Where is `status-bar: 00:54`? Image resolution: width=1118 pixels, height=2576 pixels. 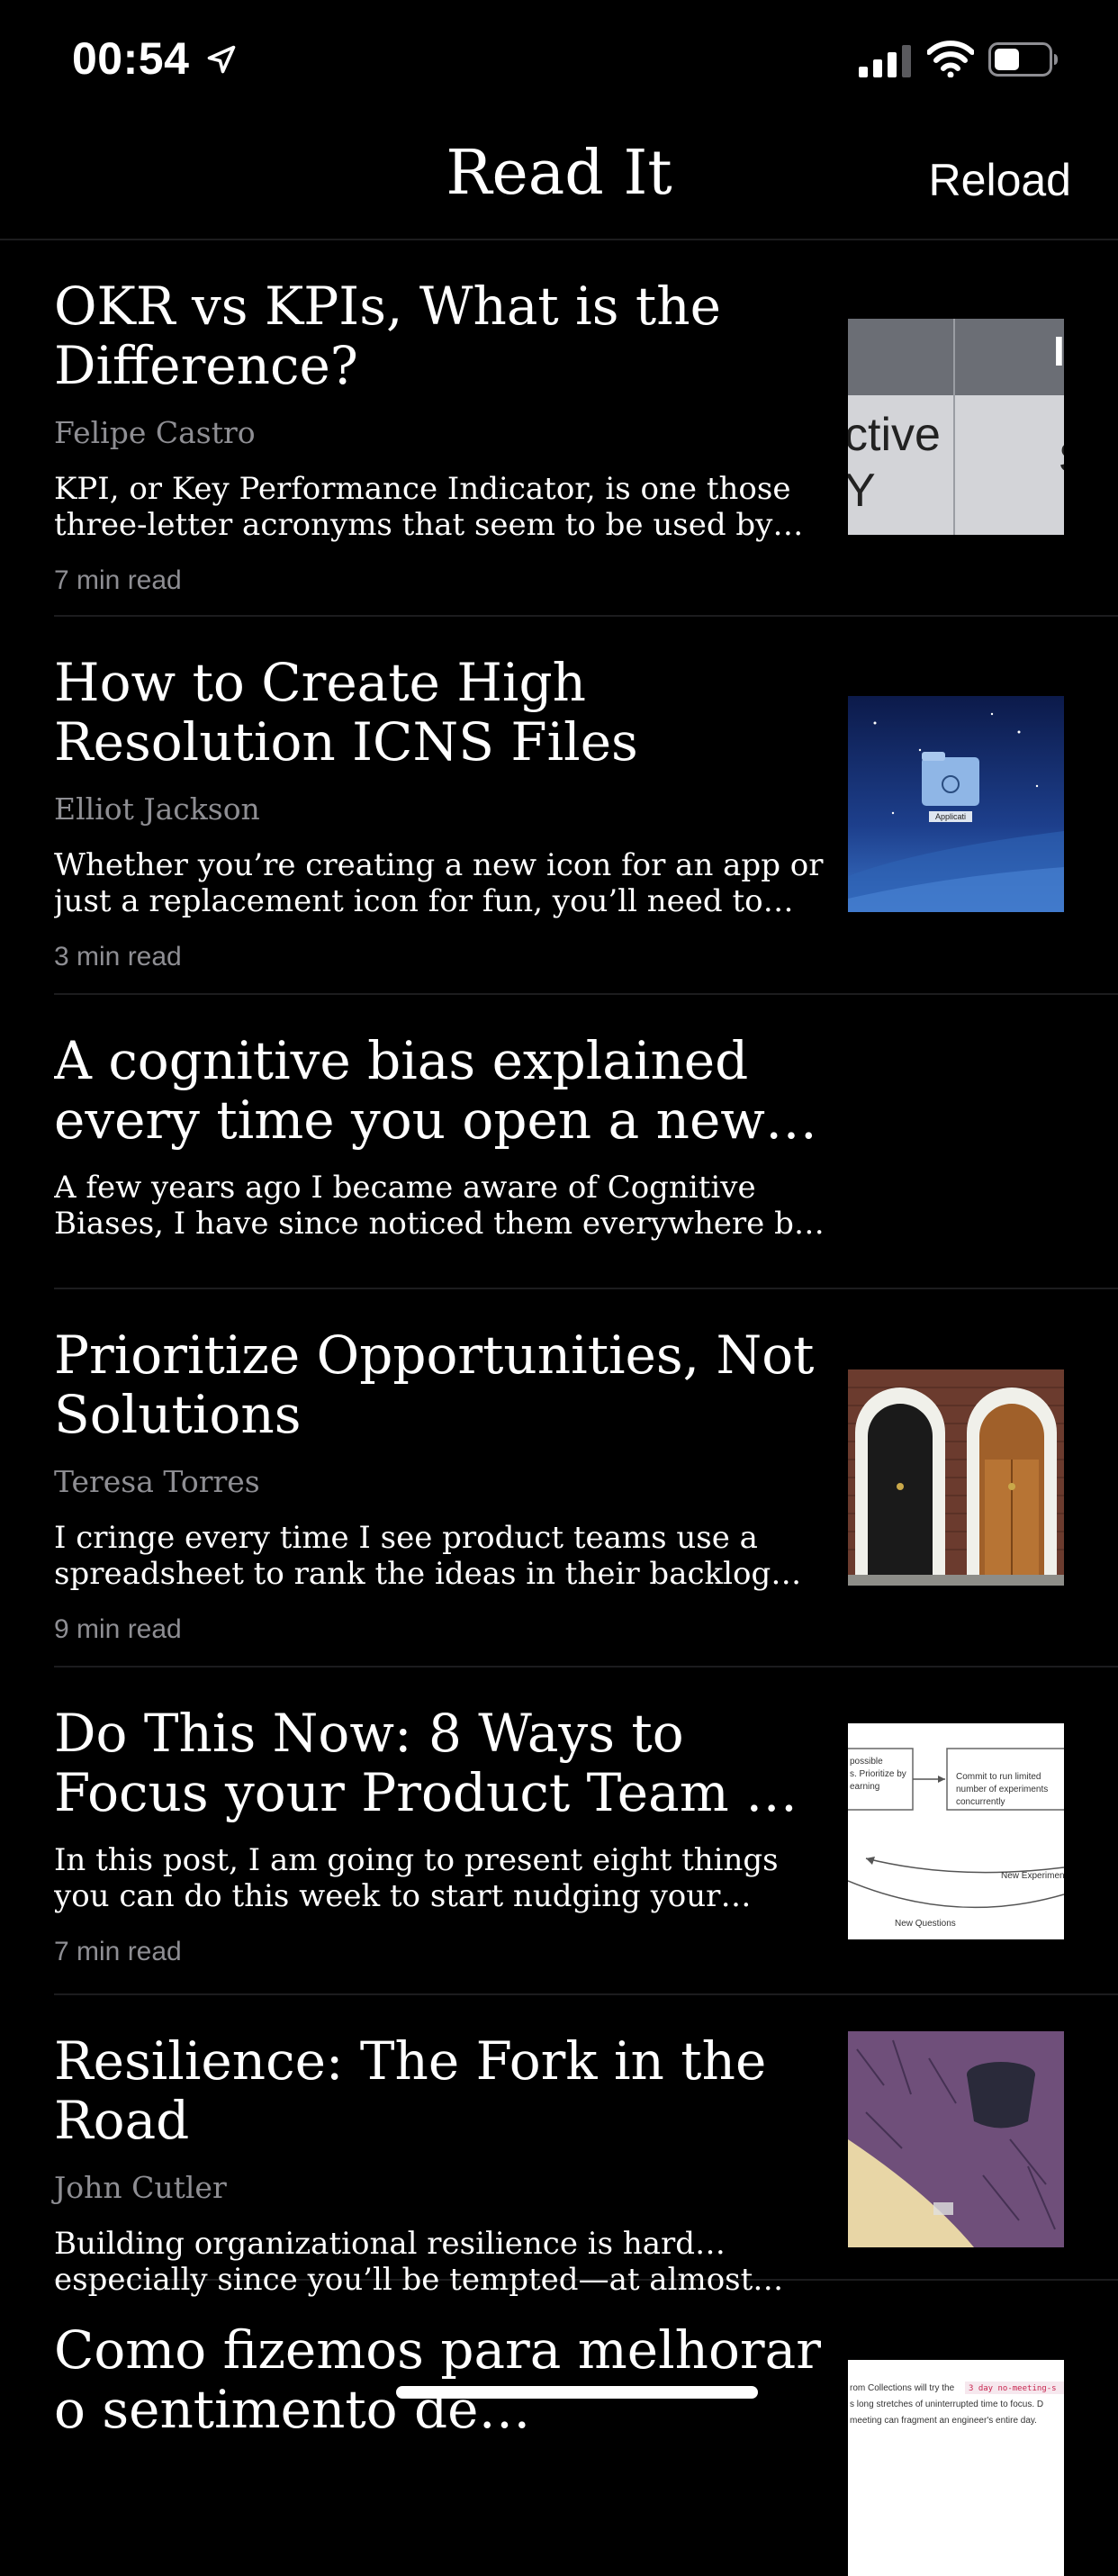 status-bar: 00:54 is located at coordinates (559, 61).